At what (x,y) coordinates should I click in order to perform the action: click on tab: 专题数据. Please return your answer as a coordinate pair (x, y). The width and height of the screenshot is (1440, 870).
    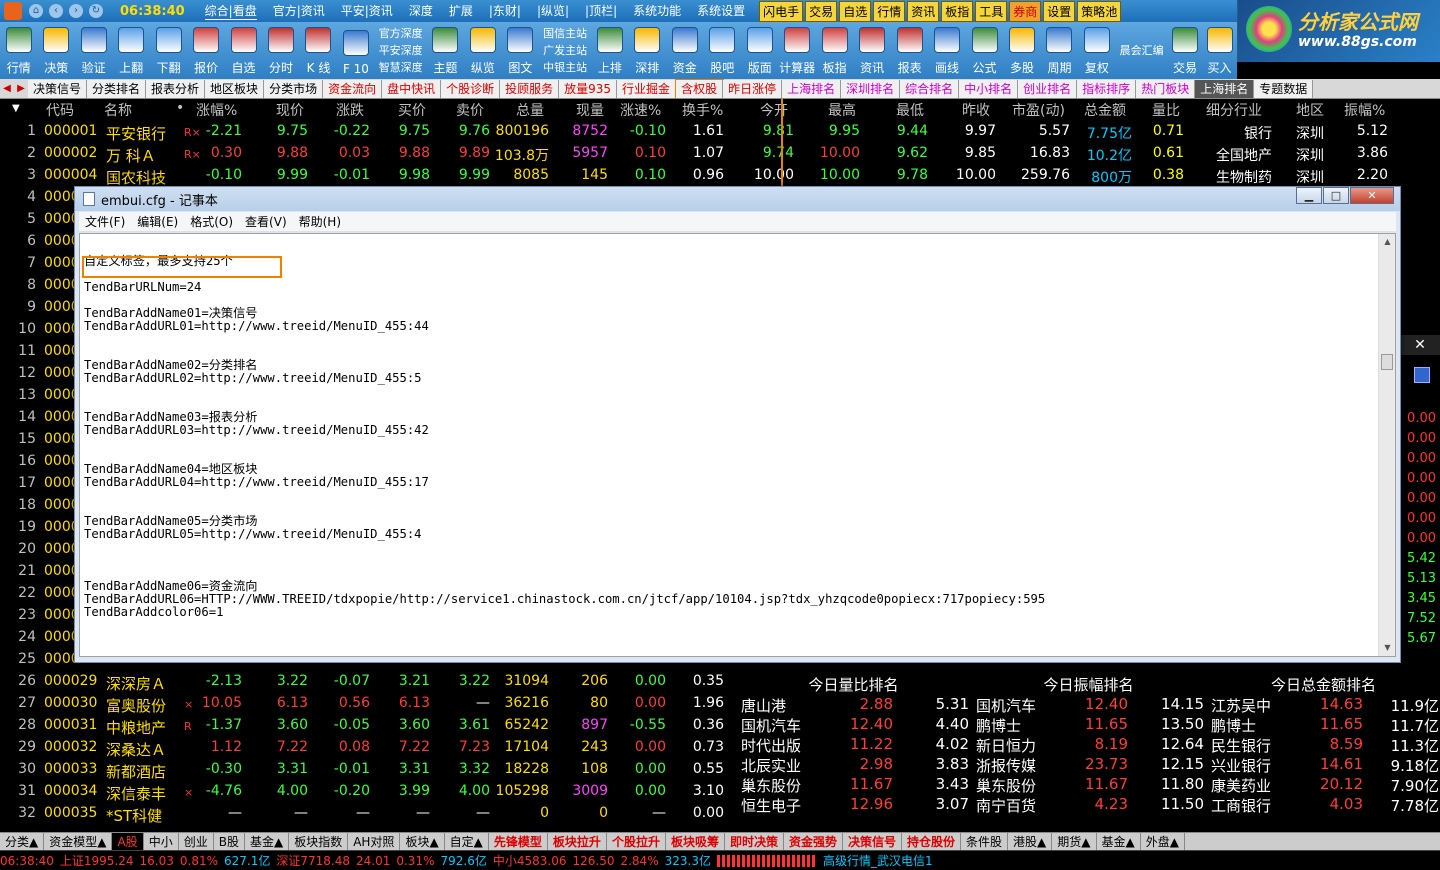
    Looking at the image, I should click on (1284, 88).